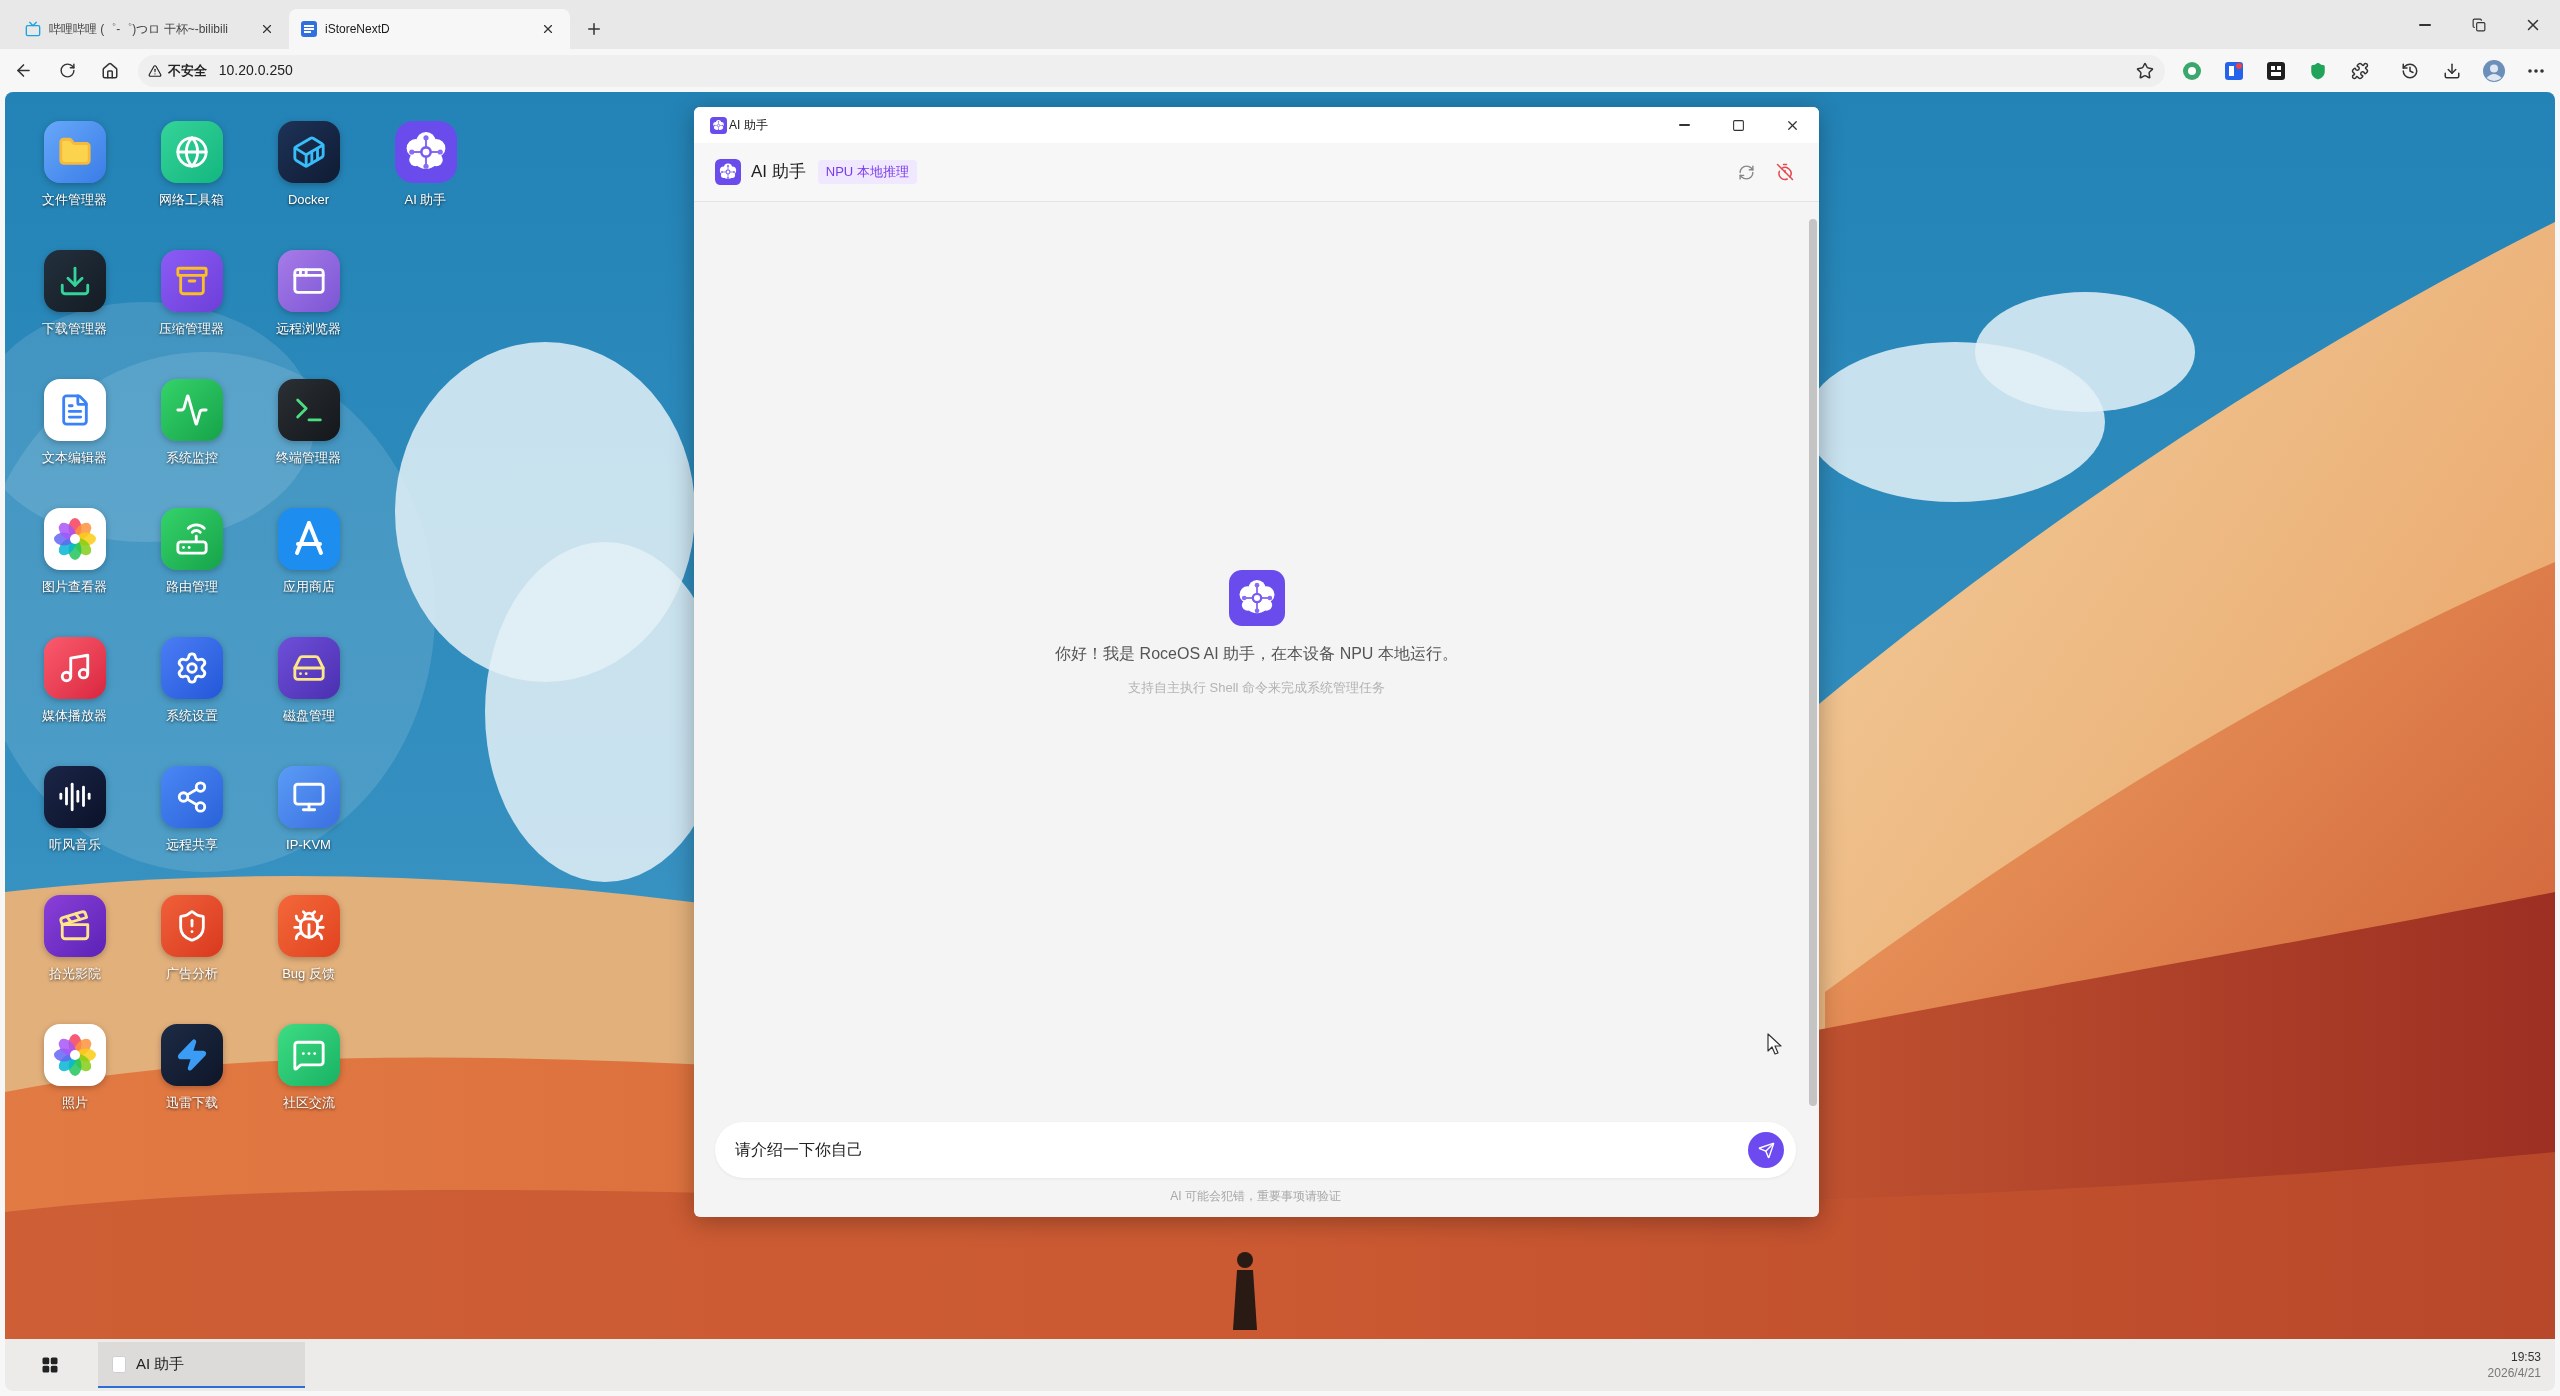 The image size is (2560, 1396). What do you see at coordinates (1774, 1044) in the screenshot?
I see `mouse-pointer-icon` at bounding box center [1774, 1044].